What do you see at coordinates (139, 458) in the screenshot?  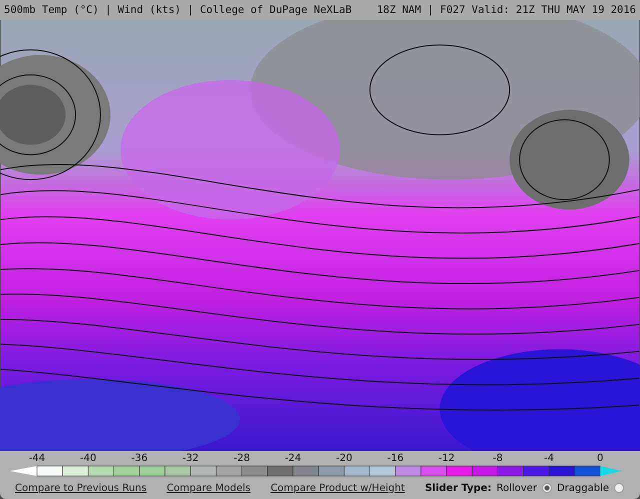 I see `colorbar-tick-label: -36` at bounding box center [139, 458].